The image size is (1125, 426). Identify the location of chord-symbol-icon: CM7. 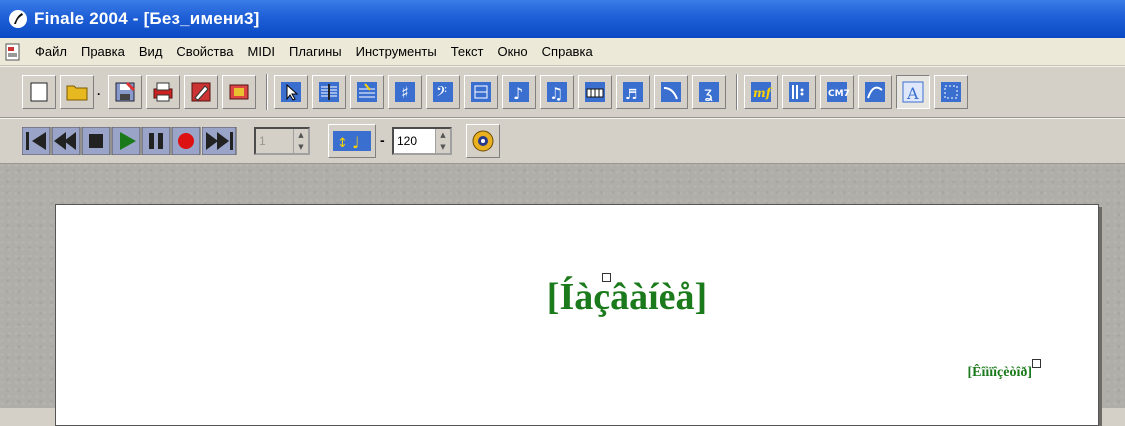
(838, 92).